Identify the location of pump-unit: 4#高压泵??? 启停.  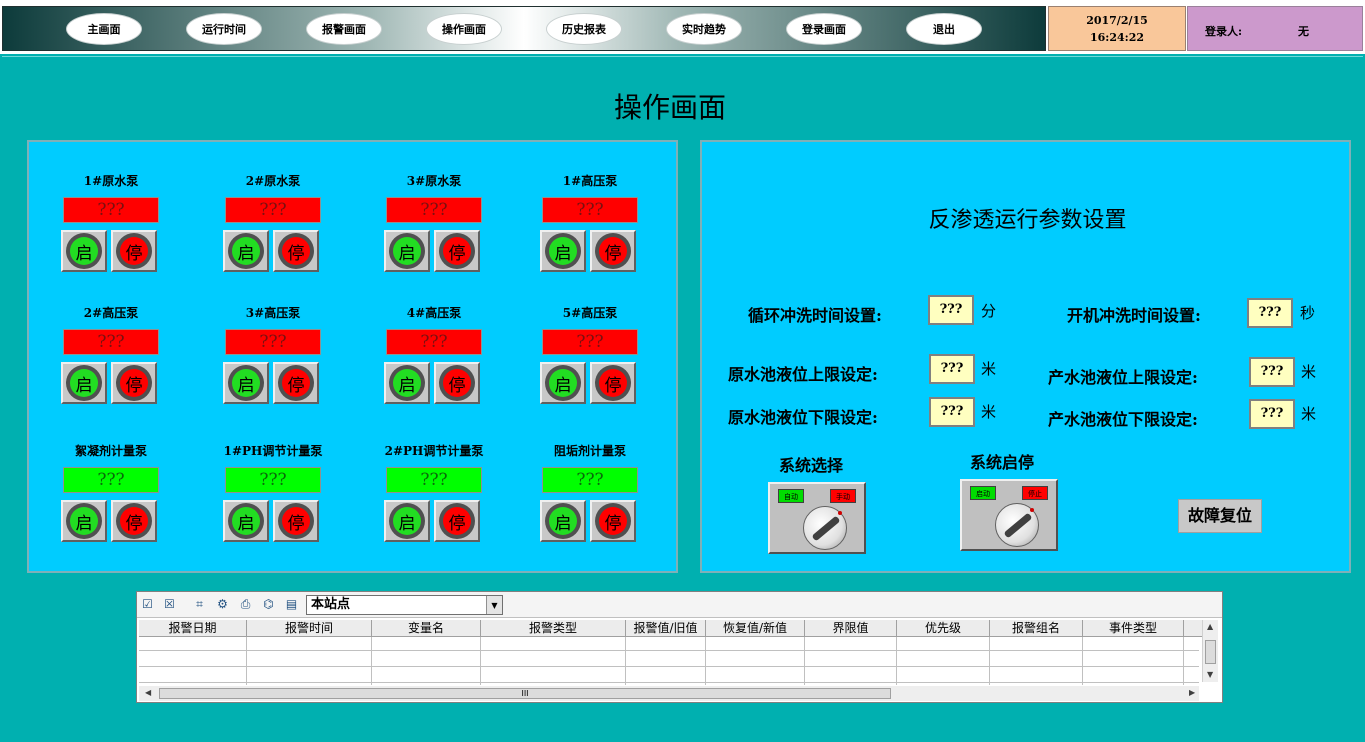
(434, 354).